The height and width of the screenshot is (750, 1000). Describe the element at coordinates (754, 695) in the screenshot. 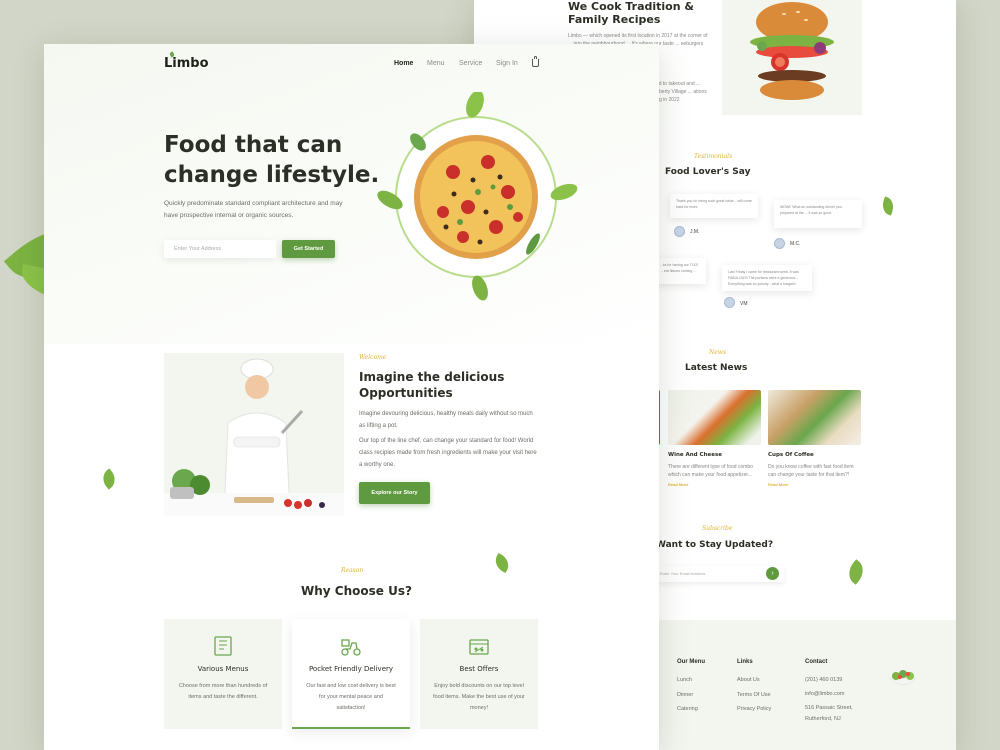

I see `footer-link-terms: Terms Of Use` at that location.